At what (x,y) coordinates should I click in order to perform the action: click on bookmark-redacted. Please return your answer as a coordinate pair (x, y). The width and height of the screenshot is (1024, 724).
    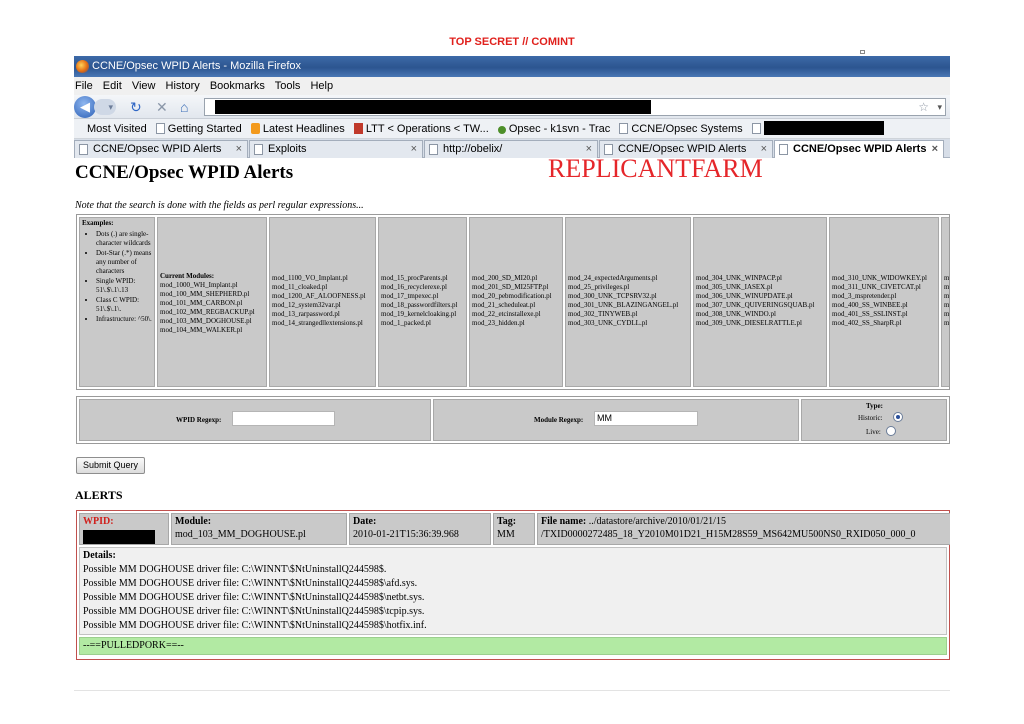
    Looking at the image, I should click on (817, 129).